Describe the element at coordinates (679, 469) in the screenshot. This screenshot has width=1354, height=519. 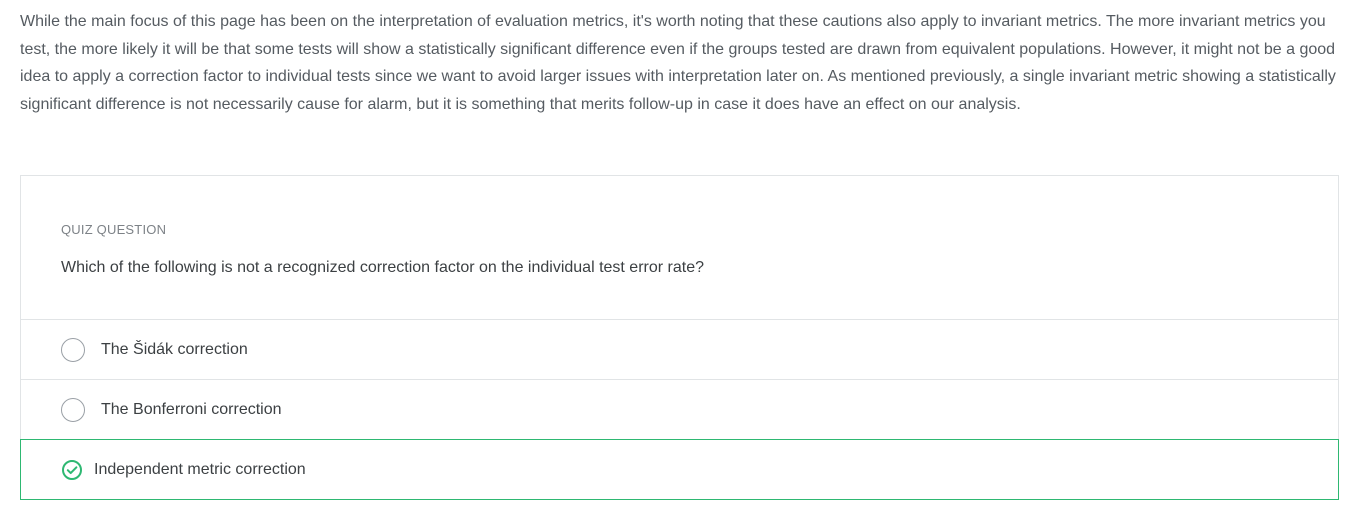
I see `quiz-option-independent-metric: Independent metric correction` at that location.